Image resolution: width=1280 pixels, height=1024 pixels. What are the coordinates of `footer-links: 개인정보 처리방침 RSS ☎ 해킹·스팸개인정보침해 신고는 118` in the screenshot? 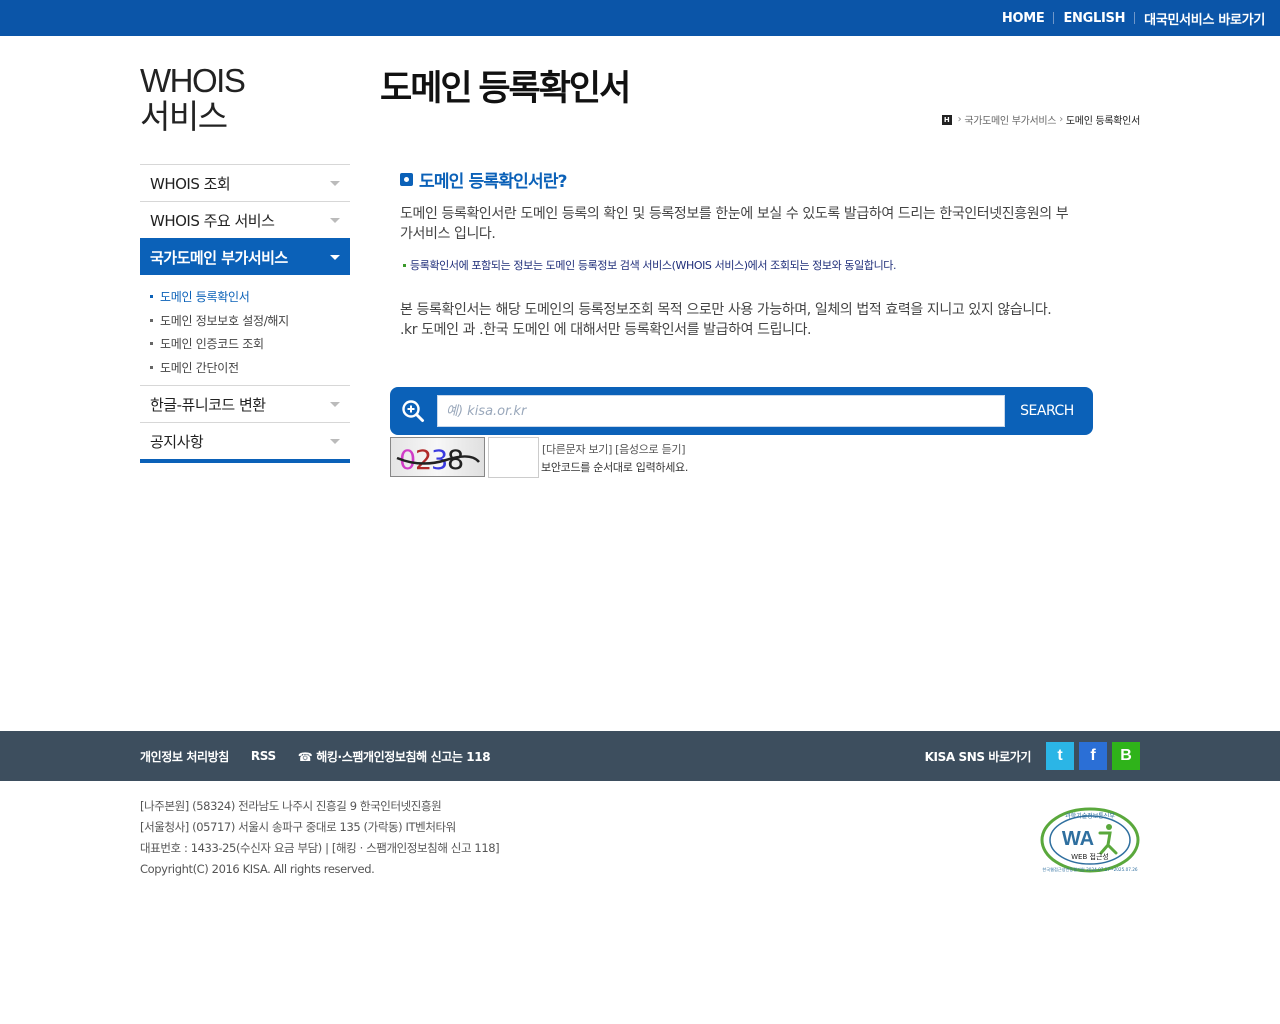 It's located at (315, 756).